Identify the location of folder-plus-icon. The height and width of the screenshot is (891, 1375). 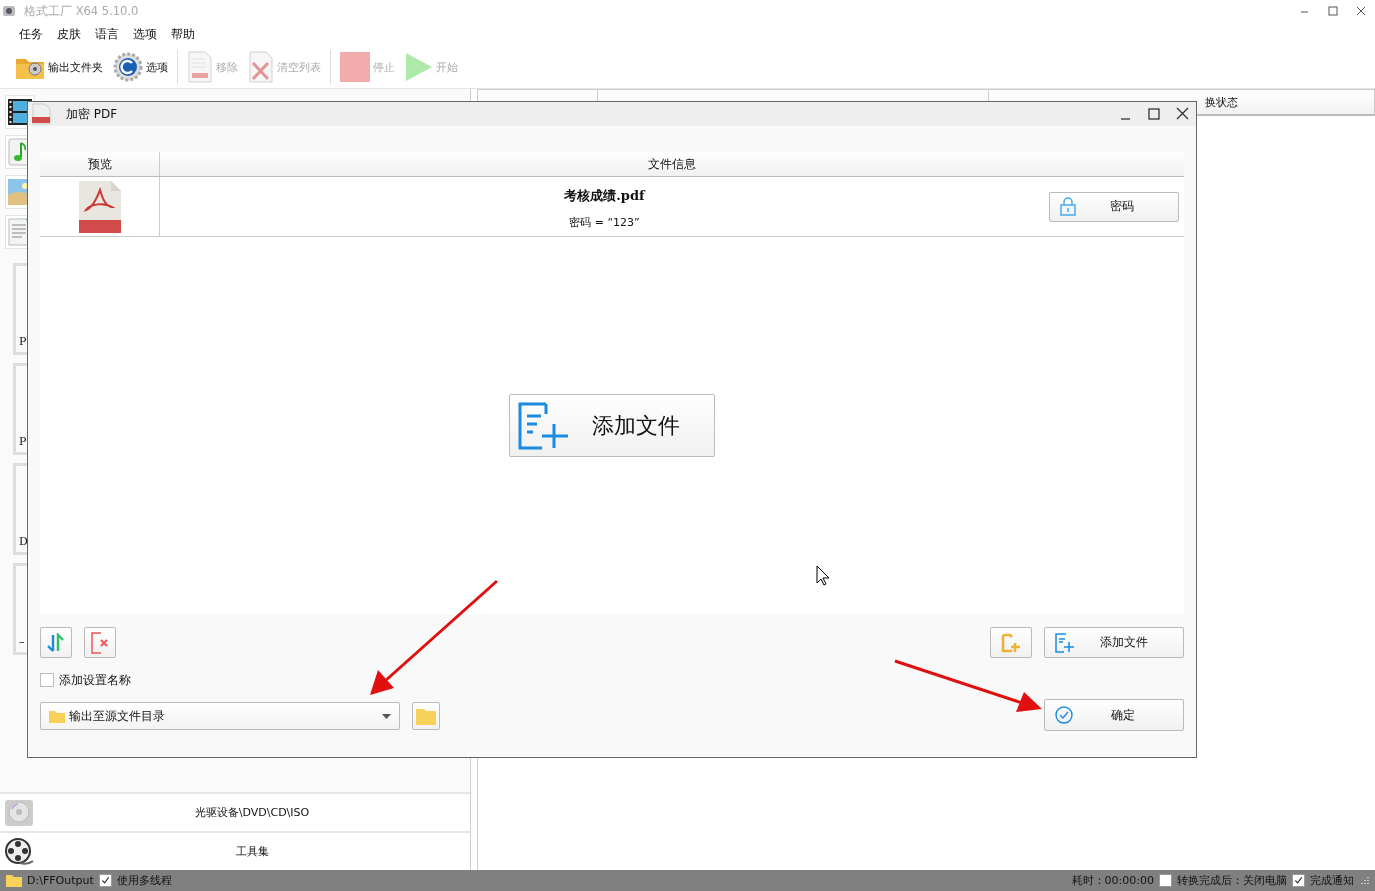
(1011, 642).